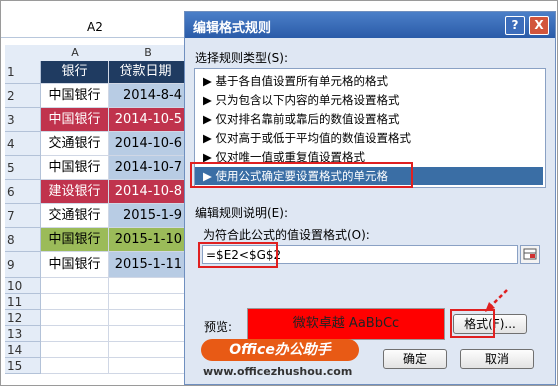 This screenshot has width=558, height=386. I want to click on range-picker-button, so click(530, 254).